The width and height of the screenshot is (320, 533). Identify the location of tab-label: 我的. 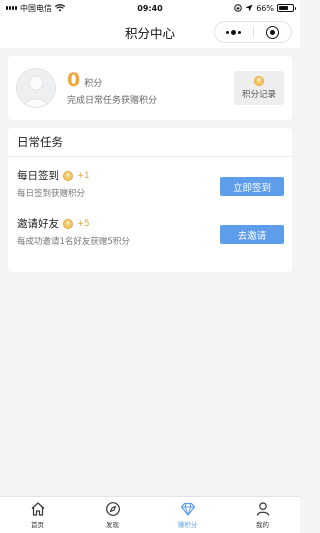
(262, 525).